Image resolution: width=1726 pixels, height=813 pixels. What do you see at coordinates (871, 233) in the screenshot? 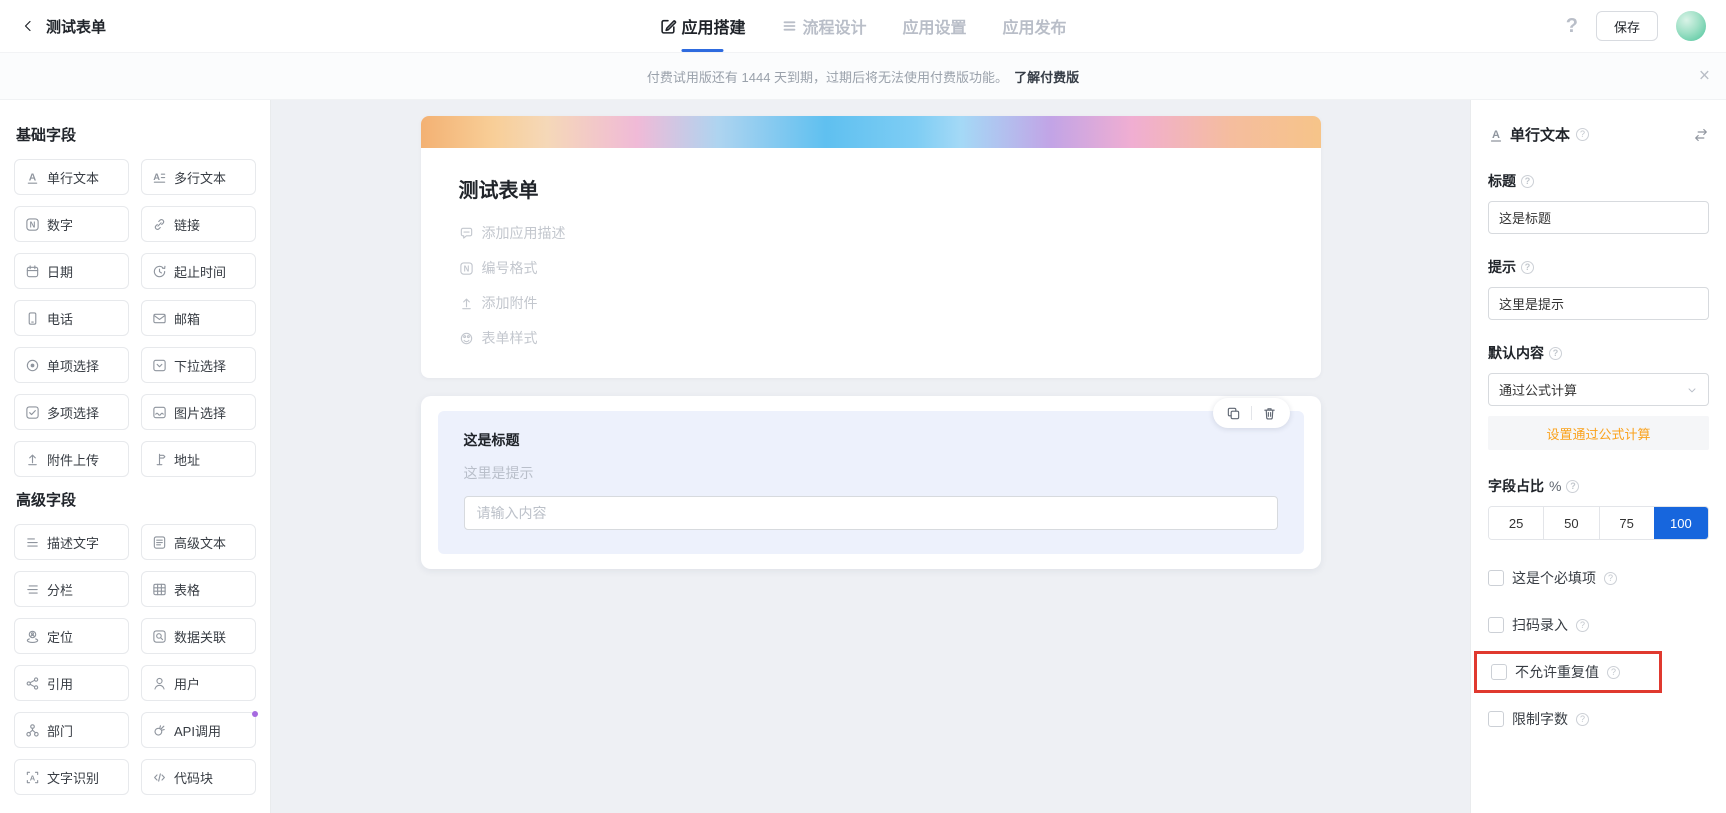
I see `add-description-option: 添加应用描述` at bounding box center [871, 233].